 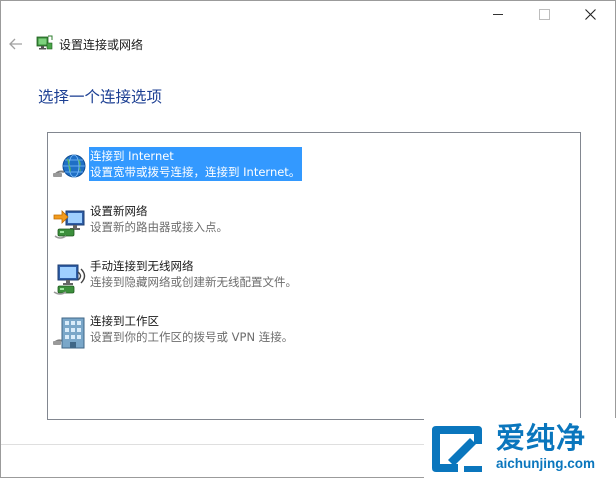 I want to click on option-manual-wireless: 手动连接到无线网络 连接到隐藏网络或创建新无线配置文件。, so click(x=202, y=279).